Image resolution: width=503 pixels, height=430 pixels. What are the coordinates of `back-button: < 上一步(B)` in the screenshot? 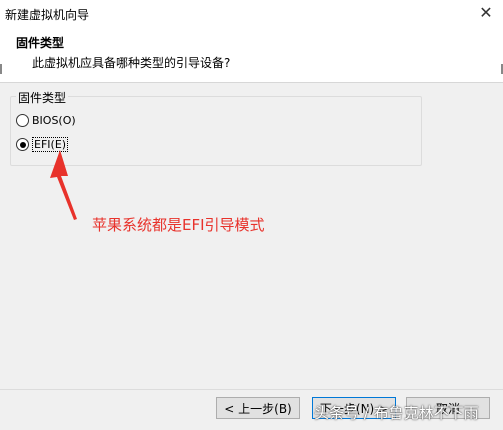 It's located at (258, 408).